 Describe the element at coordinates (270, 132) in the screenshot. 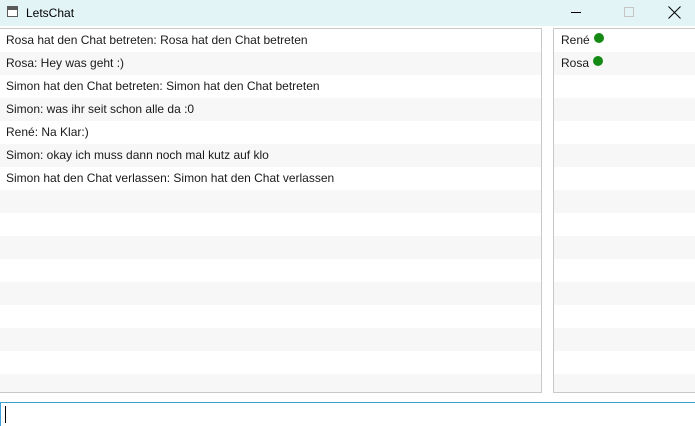

I see `message-item: René: Na Klar:)` at that location.